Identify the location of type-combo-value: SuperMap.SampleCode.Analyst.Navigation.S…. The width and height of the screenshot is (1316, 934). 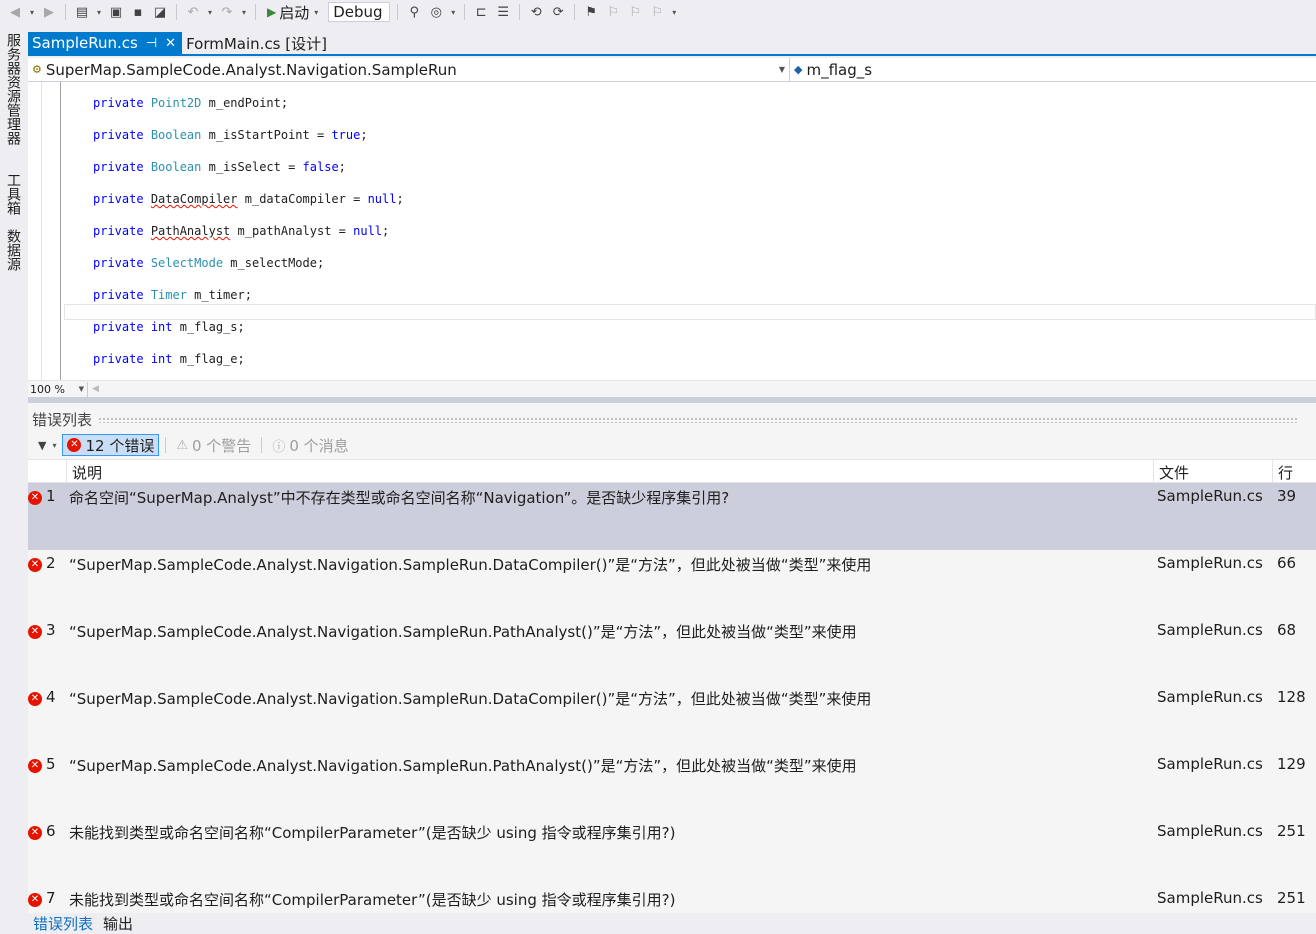
(251, 69).